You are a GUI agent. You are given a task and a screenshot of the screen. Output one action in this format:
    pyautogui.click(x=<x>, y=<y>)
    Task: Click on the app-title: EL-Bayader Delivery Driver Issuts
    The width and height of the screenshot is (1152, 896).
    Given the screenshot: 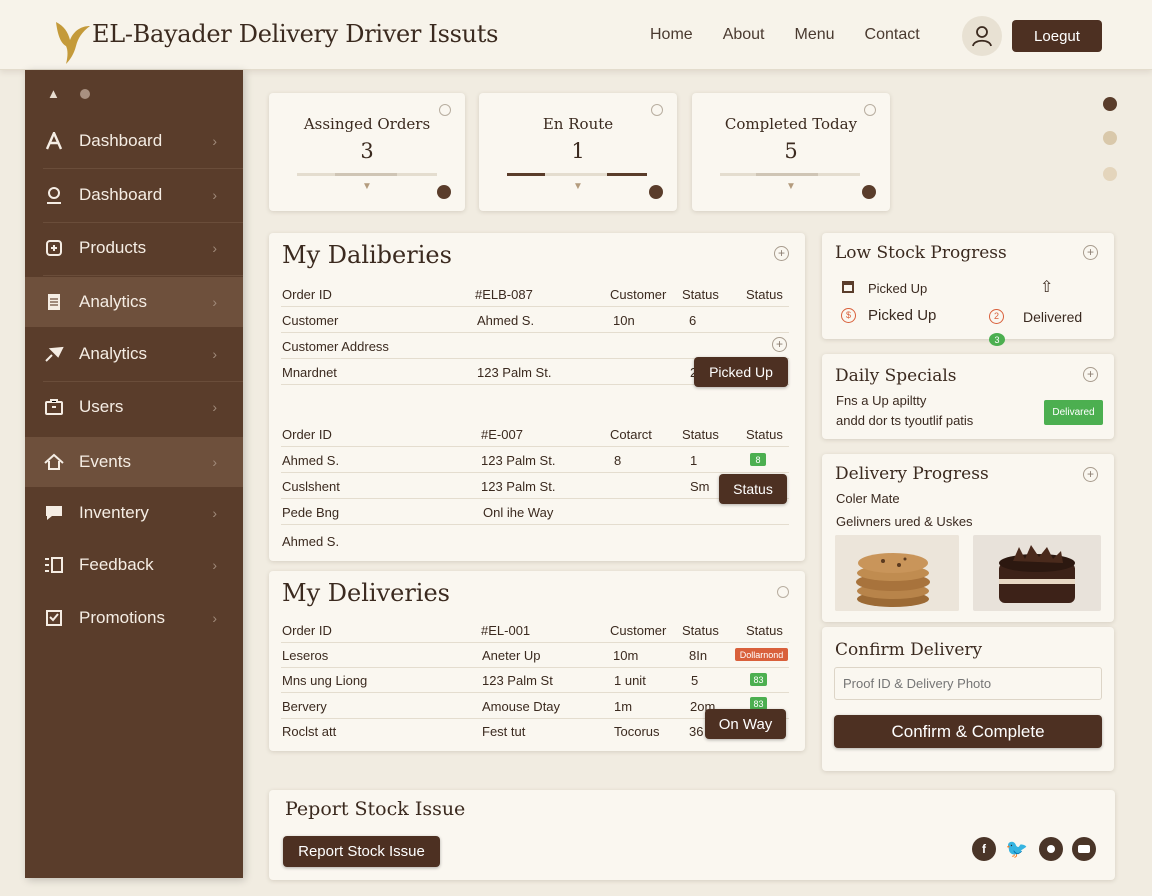 What is the action you would take?
    pyautogui.click(x=295, y=34)
    